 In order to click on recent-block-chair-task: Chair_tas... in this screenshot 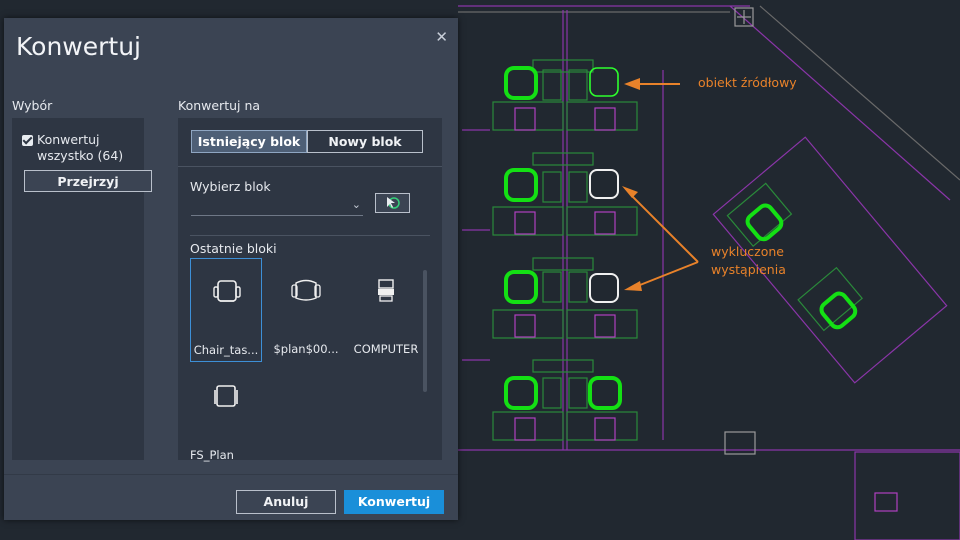, I will do `click(226, 310)`.